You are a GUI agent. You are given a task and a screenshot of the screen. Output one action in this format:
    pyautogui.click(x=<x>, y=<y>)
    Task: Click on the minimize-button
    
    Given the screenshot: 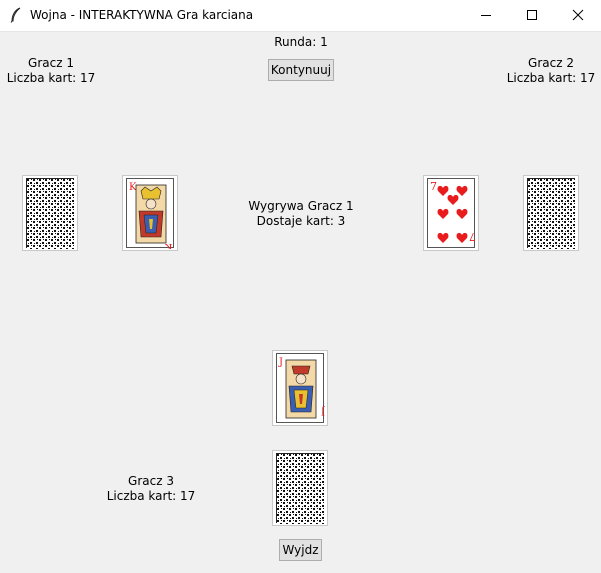 What is the action you would take?
    pyautogui.click(x=486, y=15)
    